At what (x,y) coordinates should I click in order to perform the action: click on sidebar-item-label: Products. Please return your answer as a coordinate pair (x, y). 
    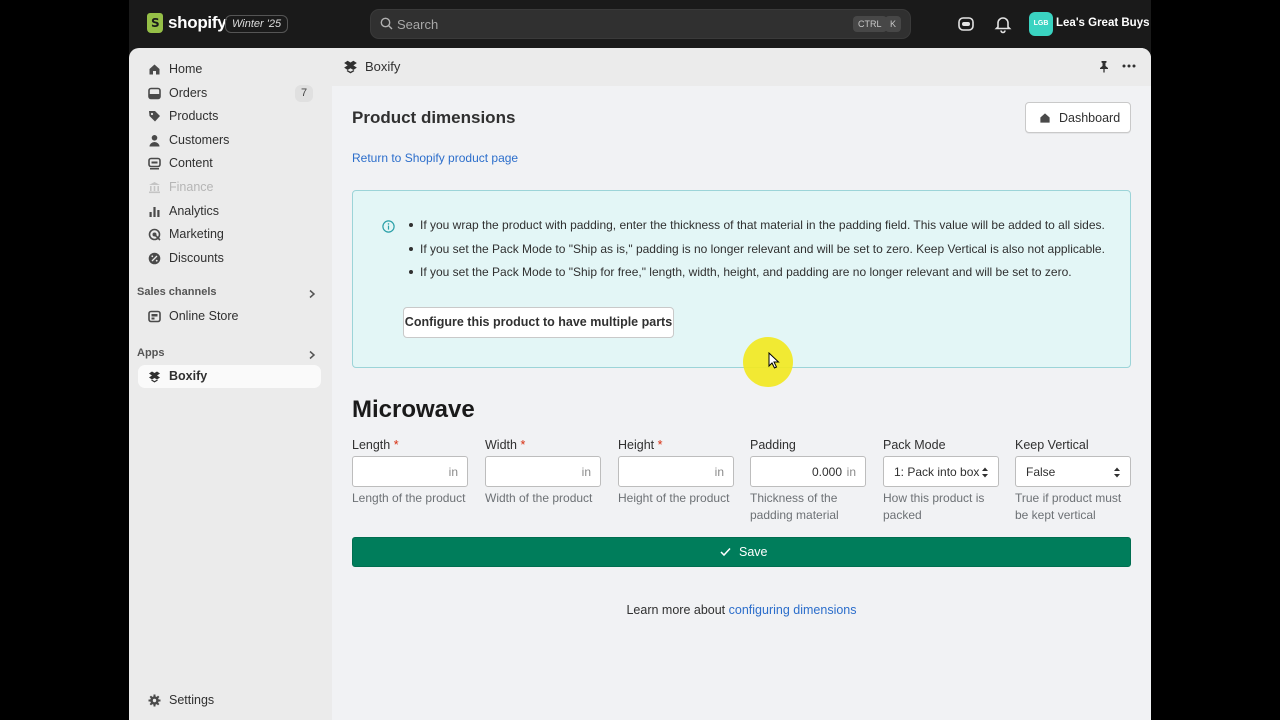
    Looking at the image, I should click on (194, 116).